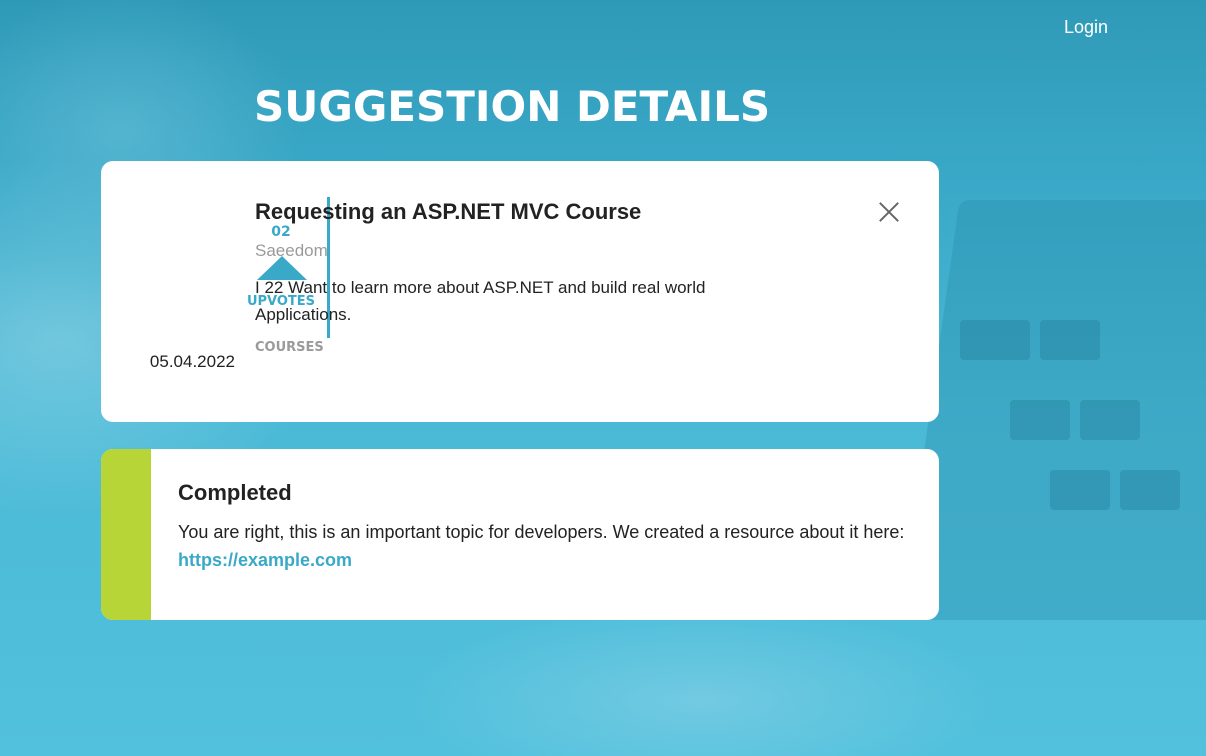 The height and width of the screenshot is (756, 1206). I want to click on close-icon, so click(889, 211).